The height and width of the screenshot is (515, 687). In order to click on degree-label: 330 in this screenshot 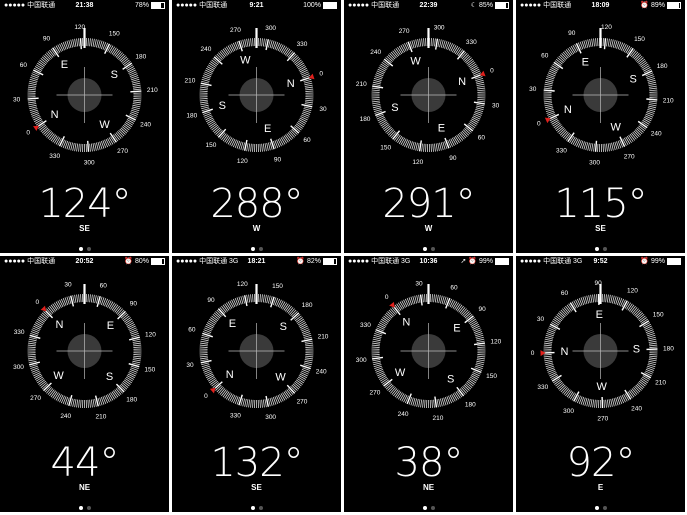, I will do `click(365, 325)`.